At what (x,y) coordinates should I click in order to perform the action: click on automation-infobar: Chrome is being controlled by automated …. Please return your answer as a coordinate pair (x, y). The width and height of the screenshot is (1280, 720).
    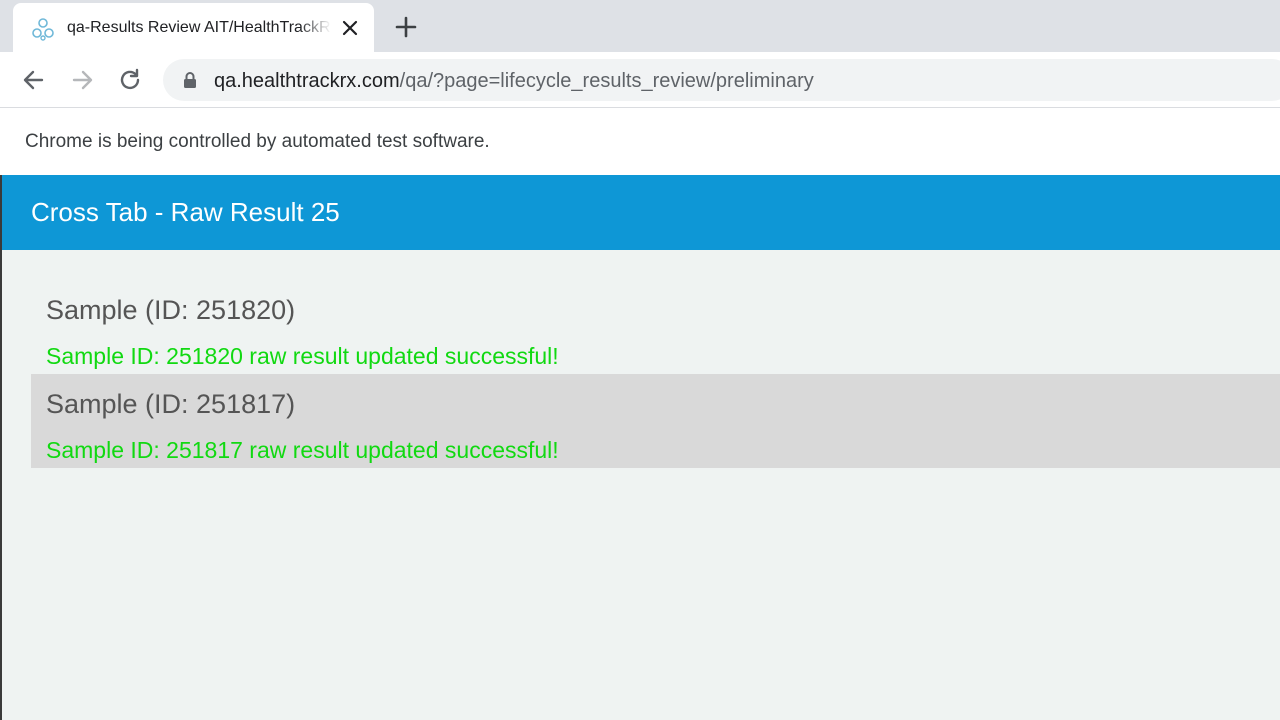
    Looking at the image, I should click on (640, 141).